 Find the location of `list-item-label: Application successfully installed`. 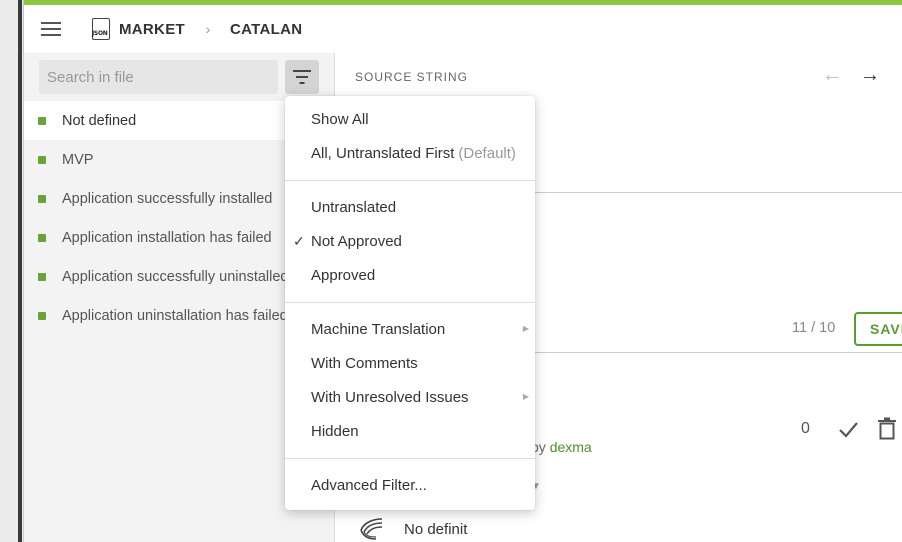

list-item-label: Application successfully installed is located at coordinates (167, 198).